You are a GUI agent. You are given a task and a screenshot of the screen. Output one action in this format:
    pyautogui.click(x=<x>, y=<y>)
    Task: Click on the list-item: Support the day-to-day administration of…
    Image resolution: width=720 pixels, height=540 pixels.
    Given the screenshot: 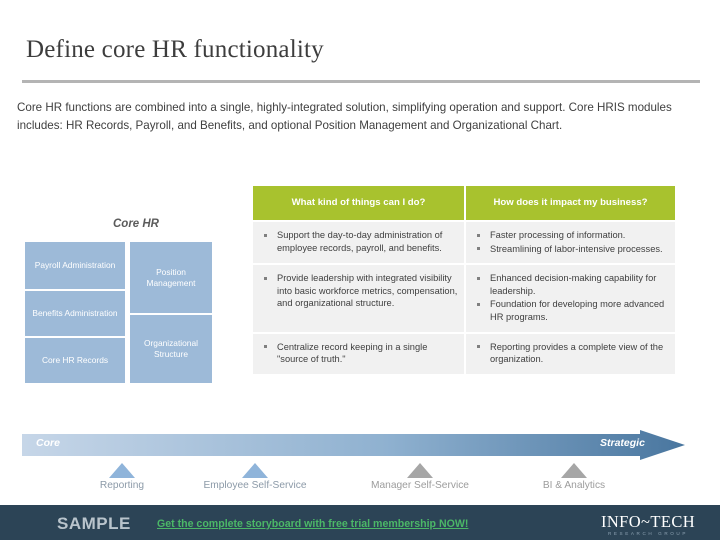 What is the action you would take?
    pyautogui.click(x=358, y=241)
    